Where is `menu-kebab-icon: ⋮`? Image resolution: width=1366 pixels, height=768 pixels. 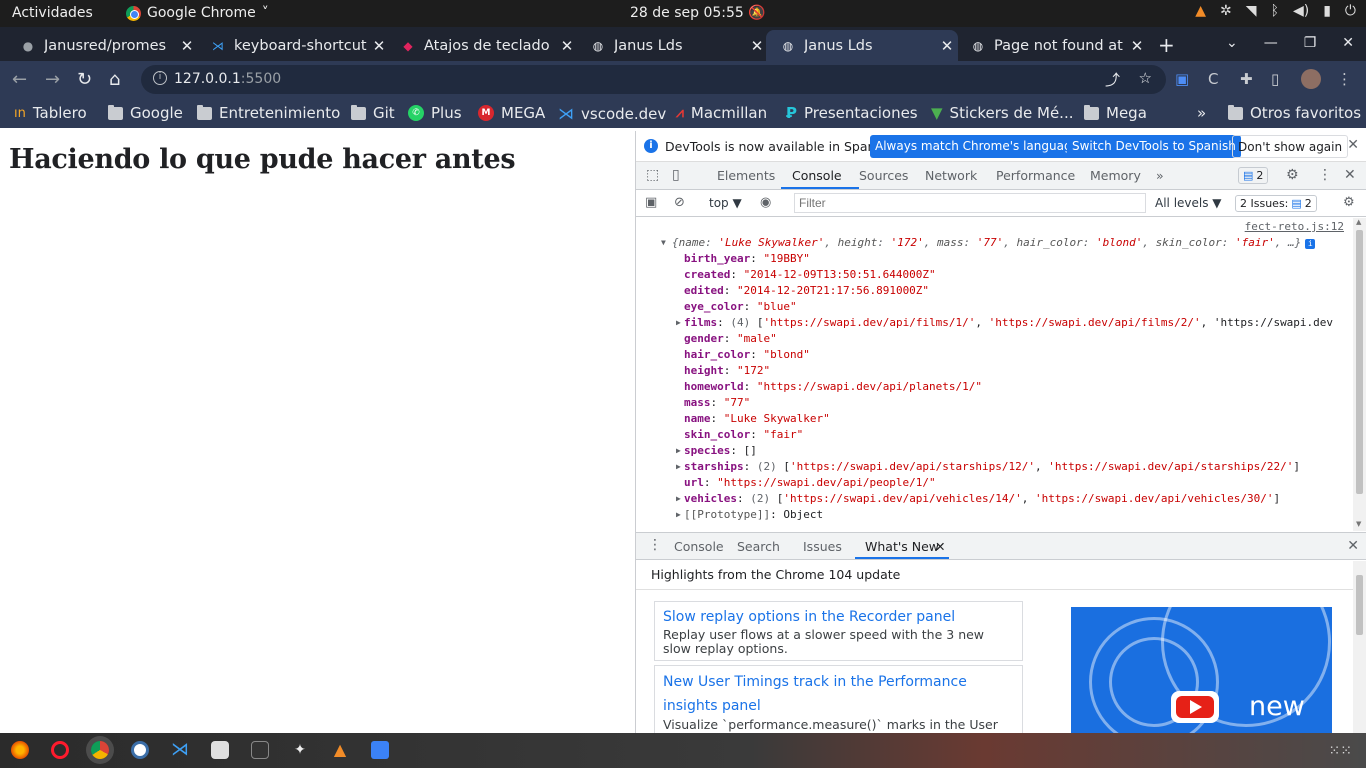
menu-kebab-icon: ⋮ is located at coordinates (1344, 79).